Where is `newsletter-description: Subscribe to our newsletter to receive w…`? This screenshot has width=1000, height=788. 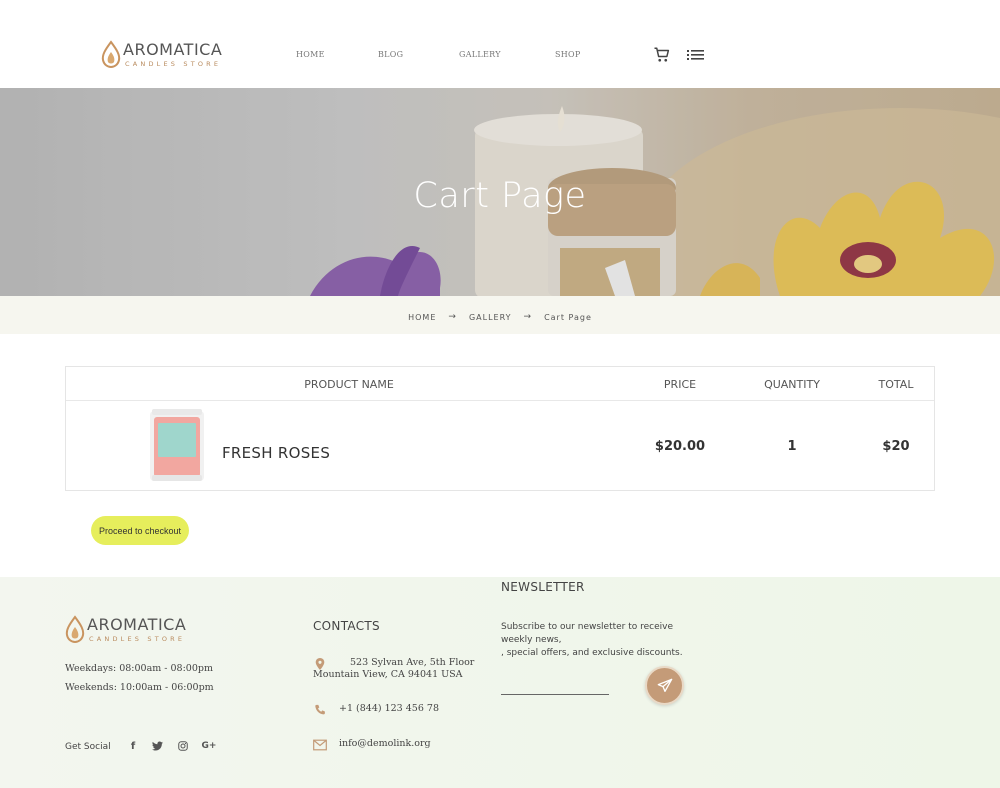 newsletter-description: Subscribe to our newsletter to receive w… is located at coordinates (596, 640).